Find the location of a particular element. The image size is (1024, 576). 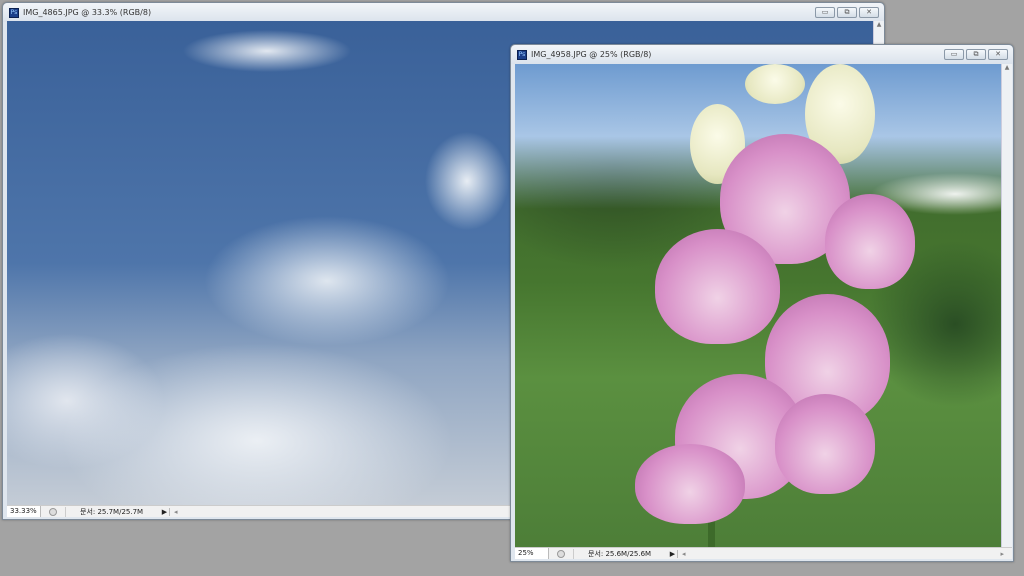

doc-size: 문서: 25.6M/25.6M is located at coordinates (620, 553).